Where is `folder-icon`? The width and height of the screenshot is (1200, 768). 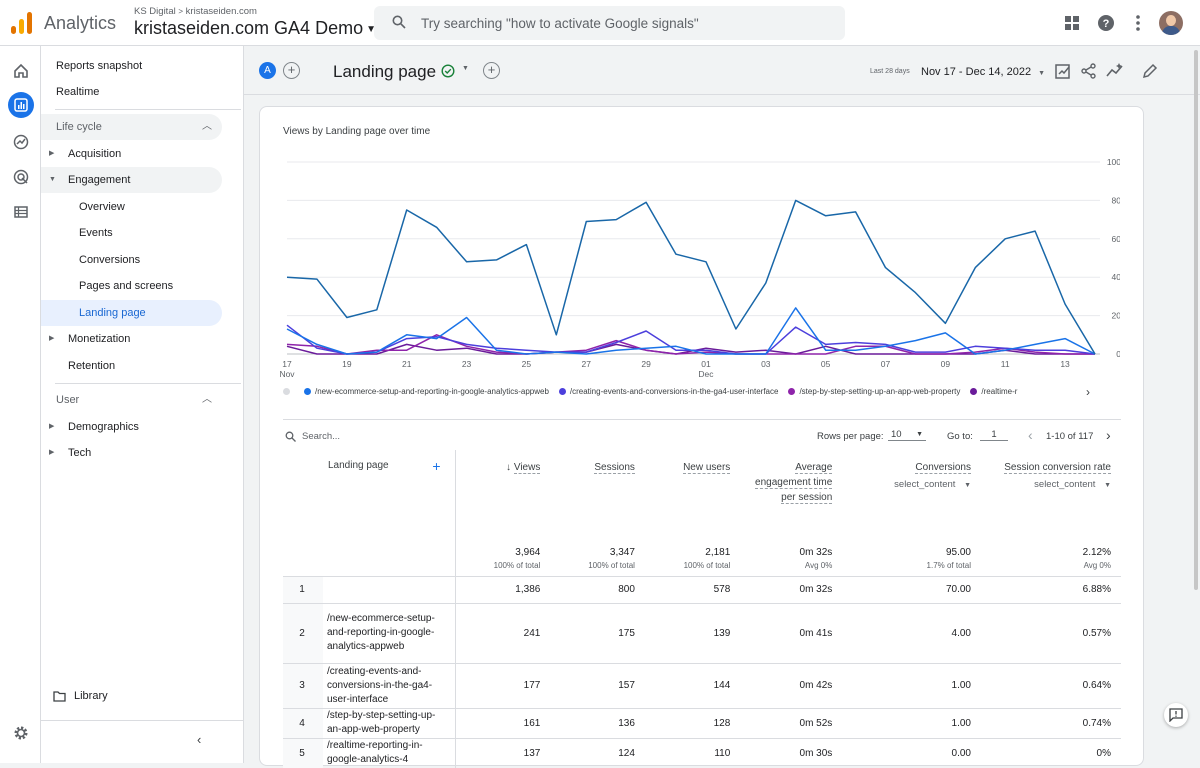
folder-icon is located at coordinates (59, 696).